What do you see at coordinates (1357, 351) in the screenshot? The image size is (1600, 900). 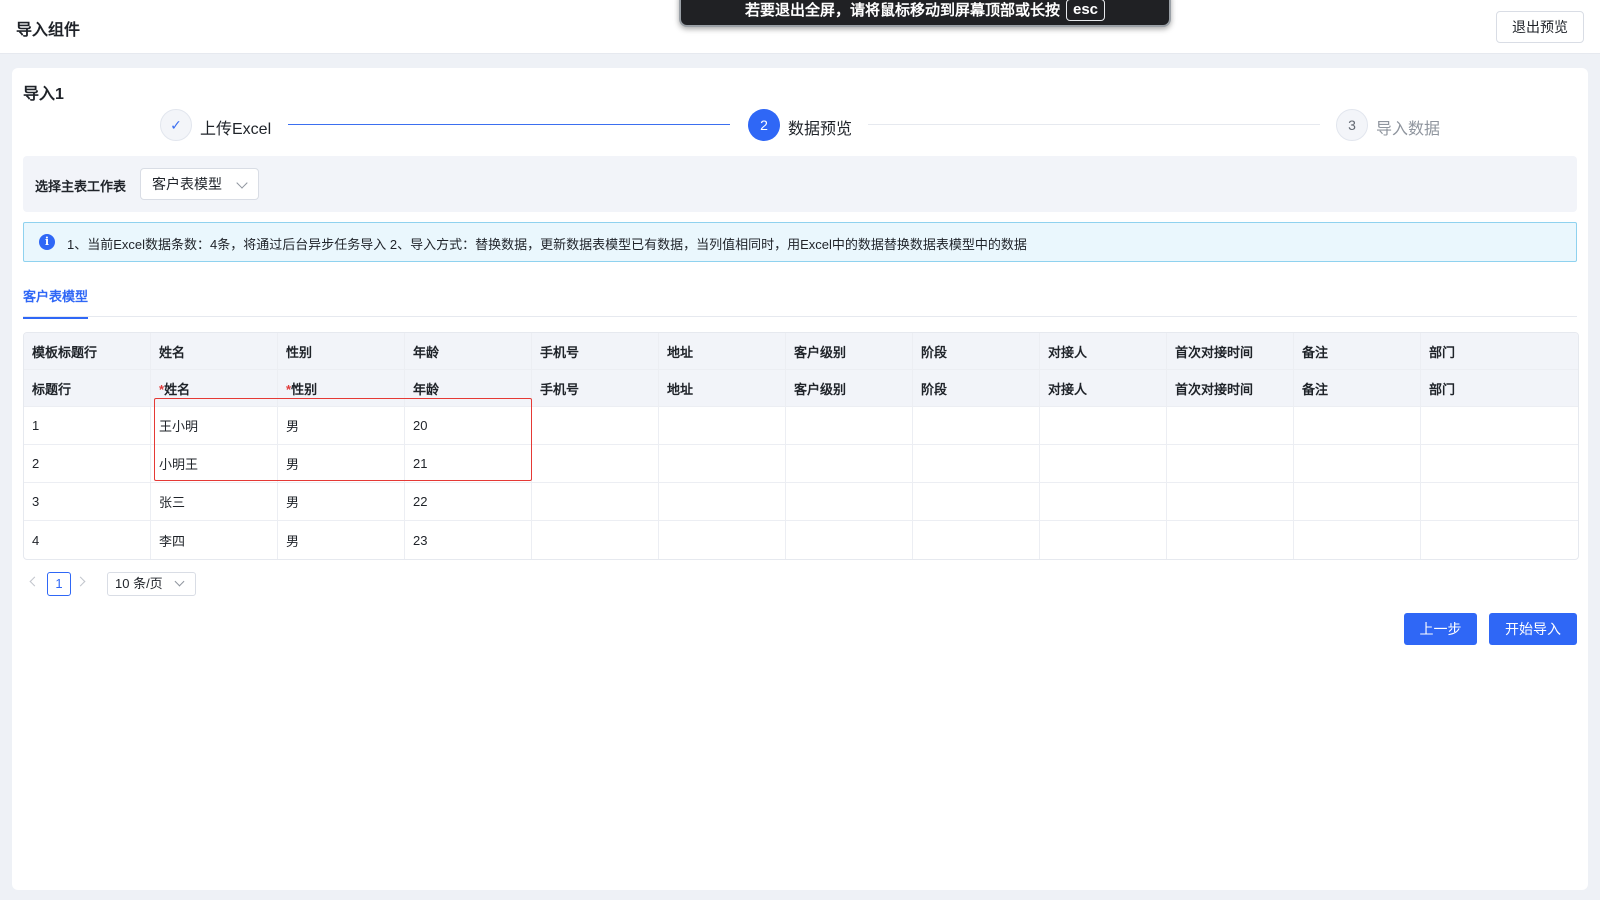 I see `template-header-cell: 备注` at bounding box center [1357, 351].